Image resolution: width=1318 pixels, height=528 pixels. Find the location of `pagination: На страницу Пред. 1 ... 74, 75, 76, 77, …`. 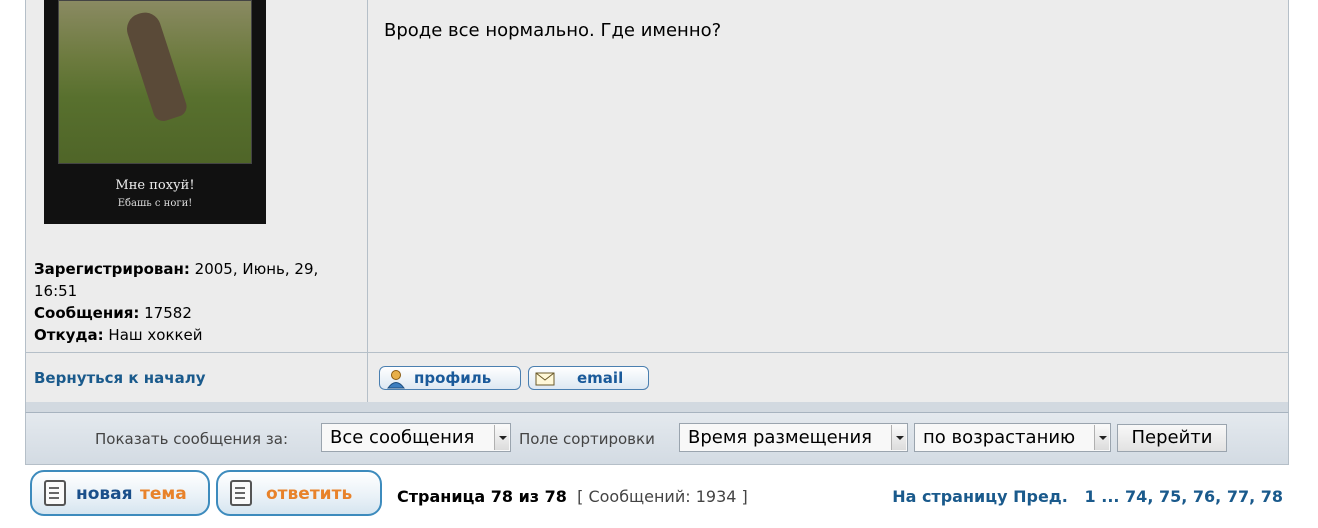

pagination: На страницу Пред. 1 ... 74, 75, 76, 77, … is located at coordinates (1087, 496).